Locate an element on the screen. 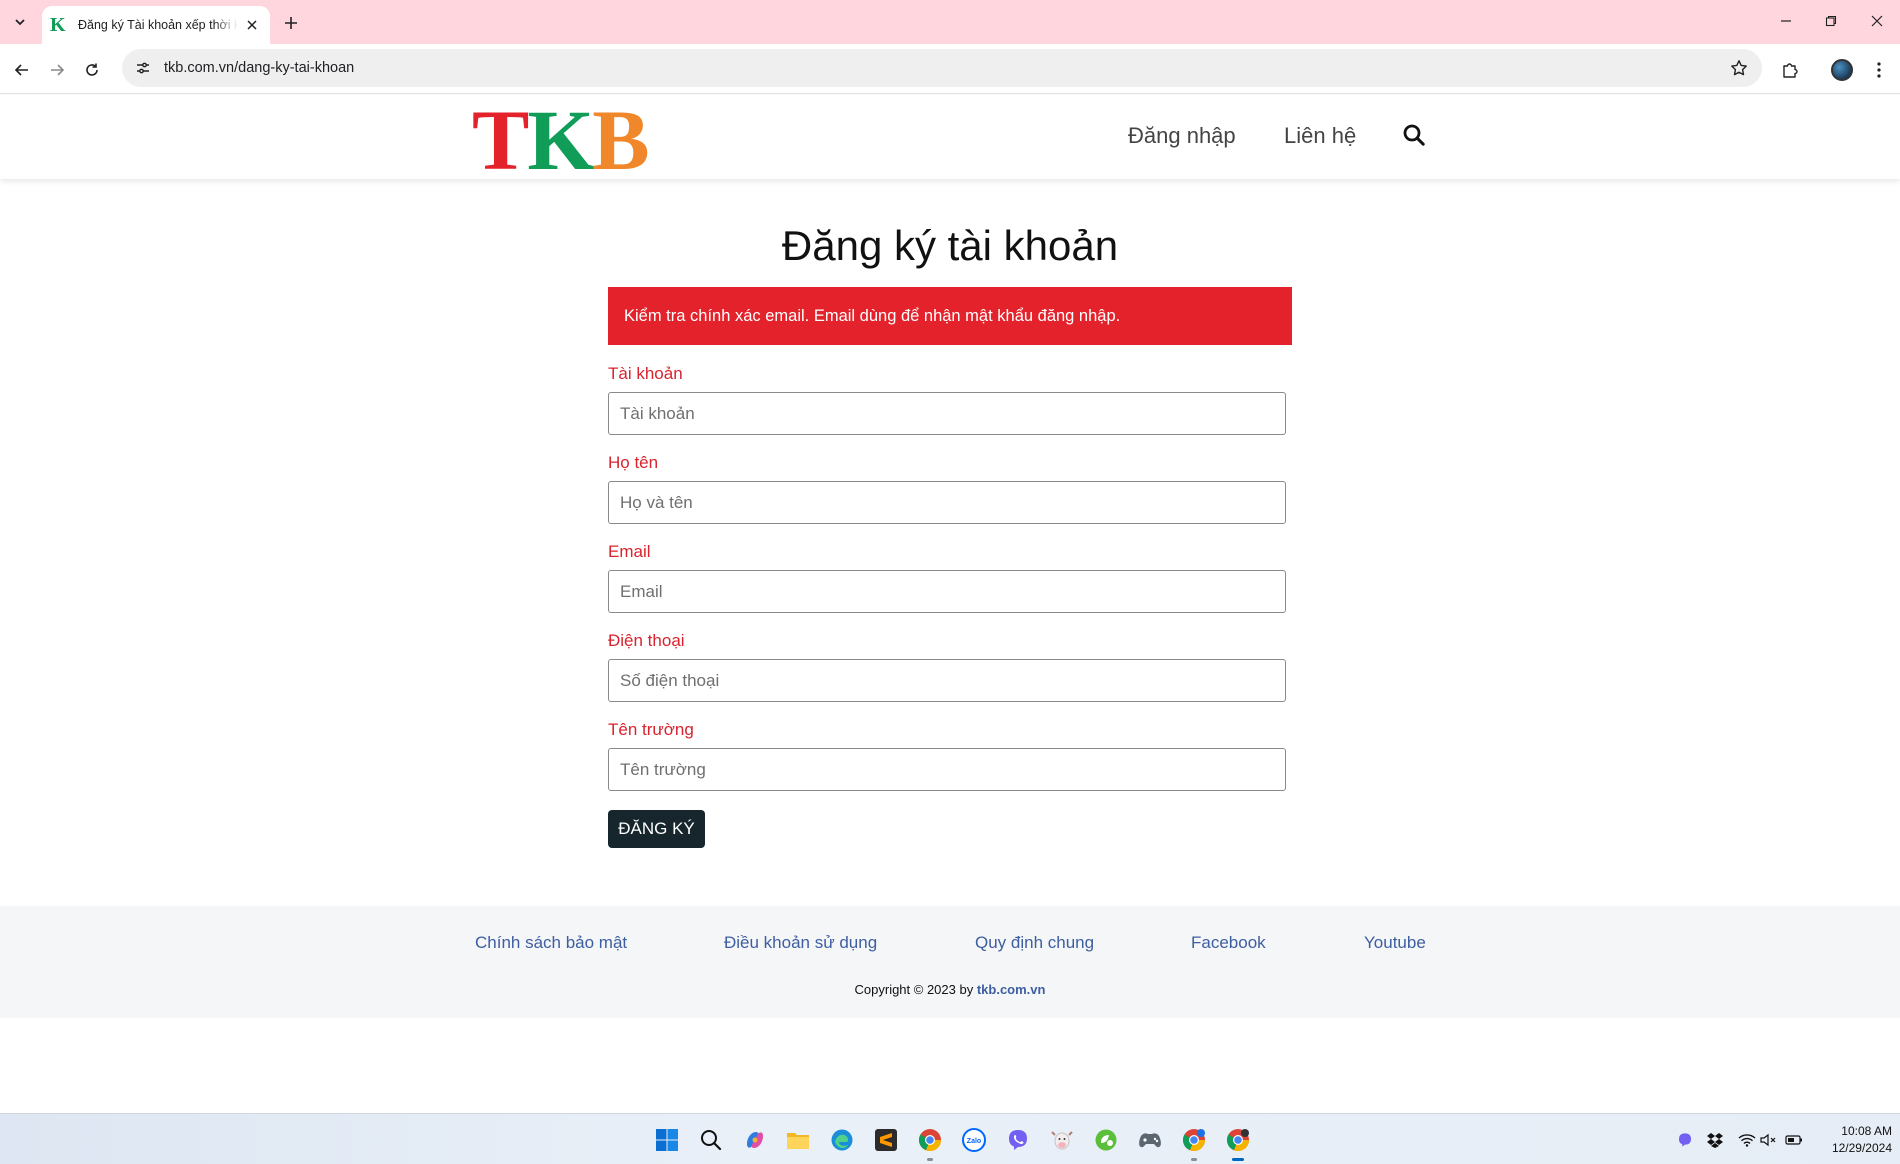 The width and height of the screenshot is (1900, 1164). username-input is located at coordinates (947, 413).